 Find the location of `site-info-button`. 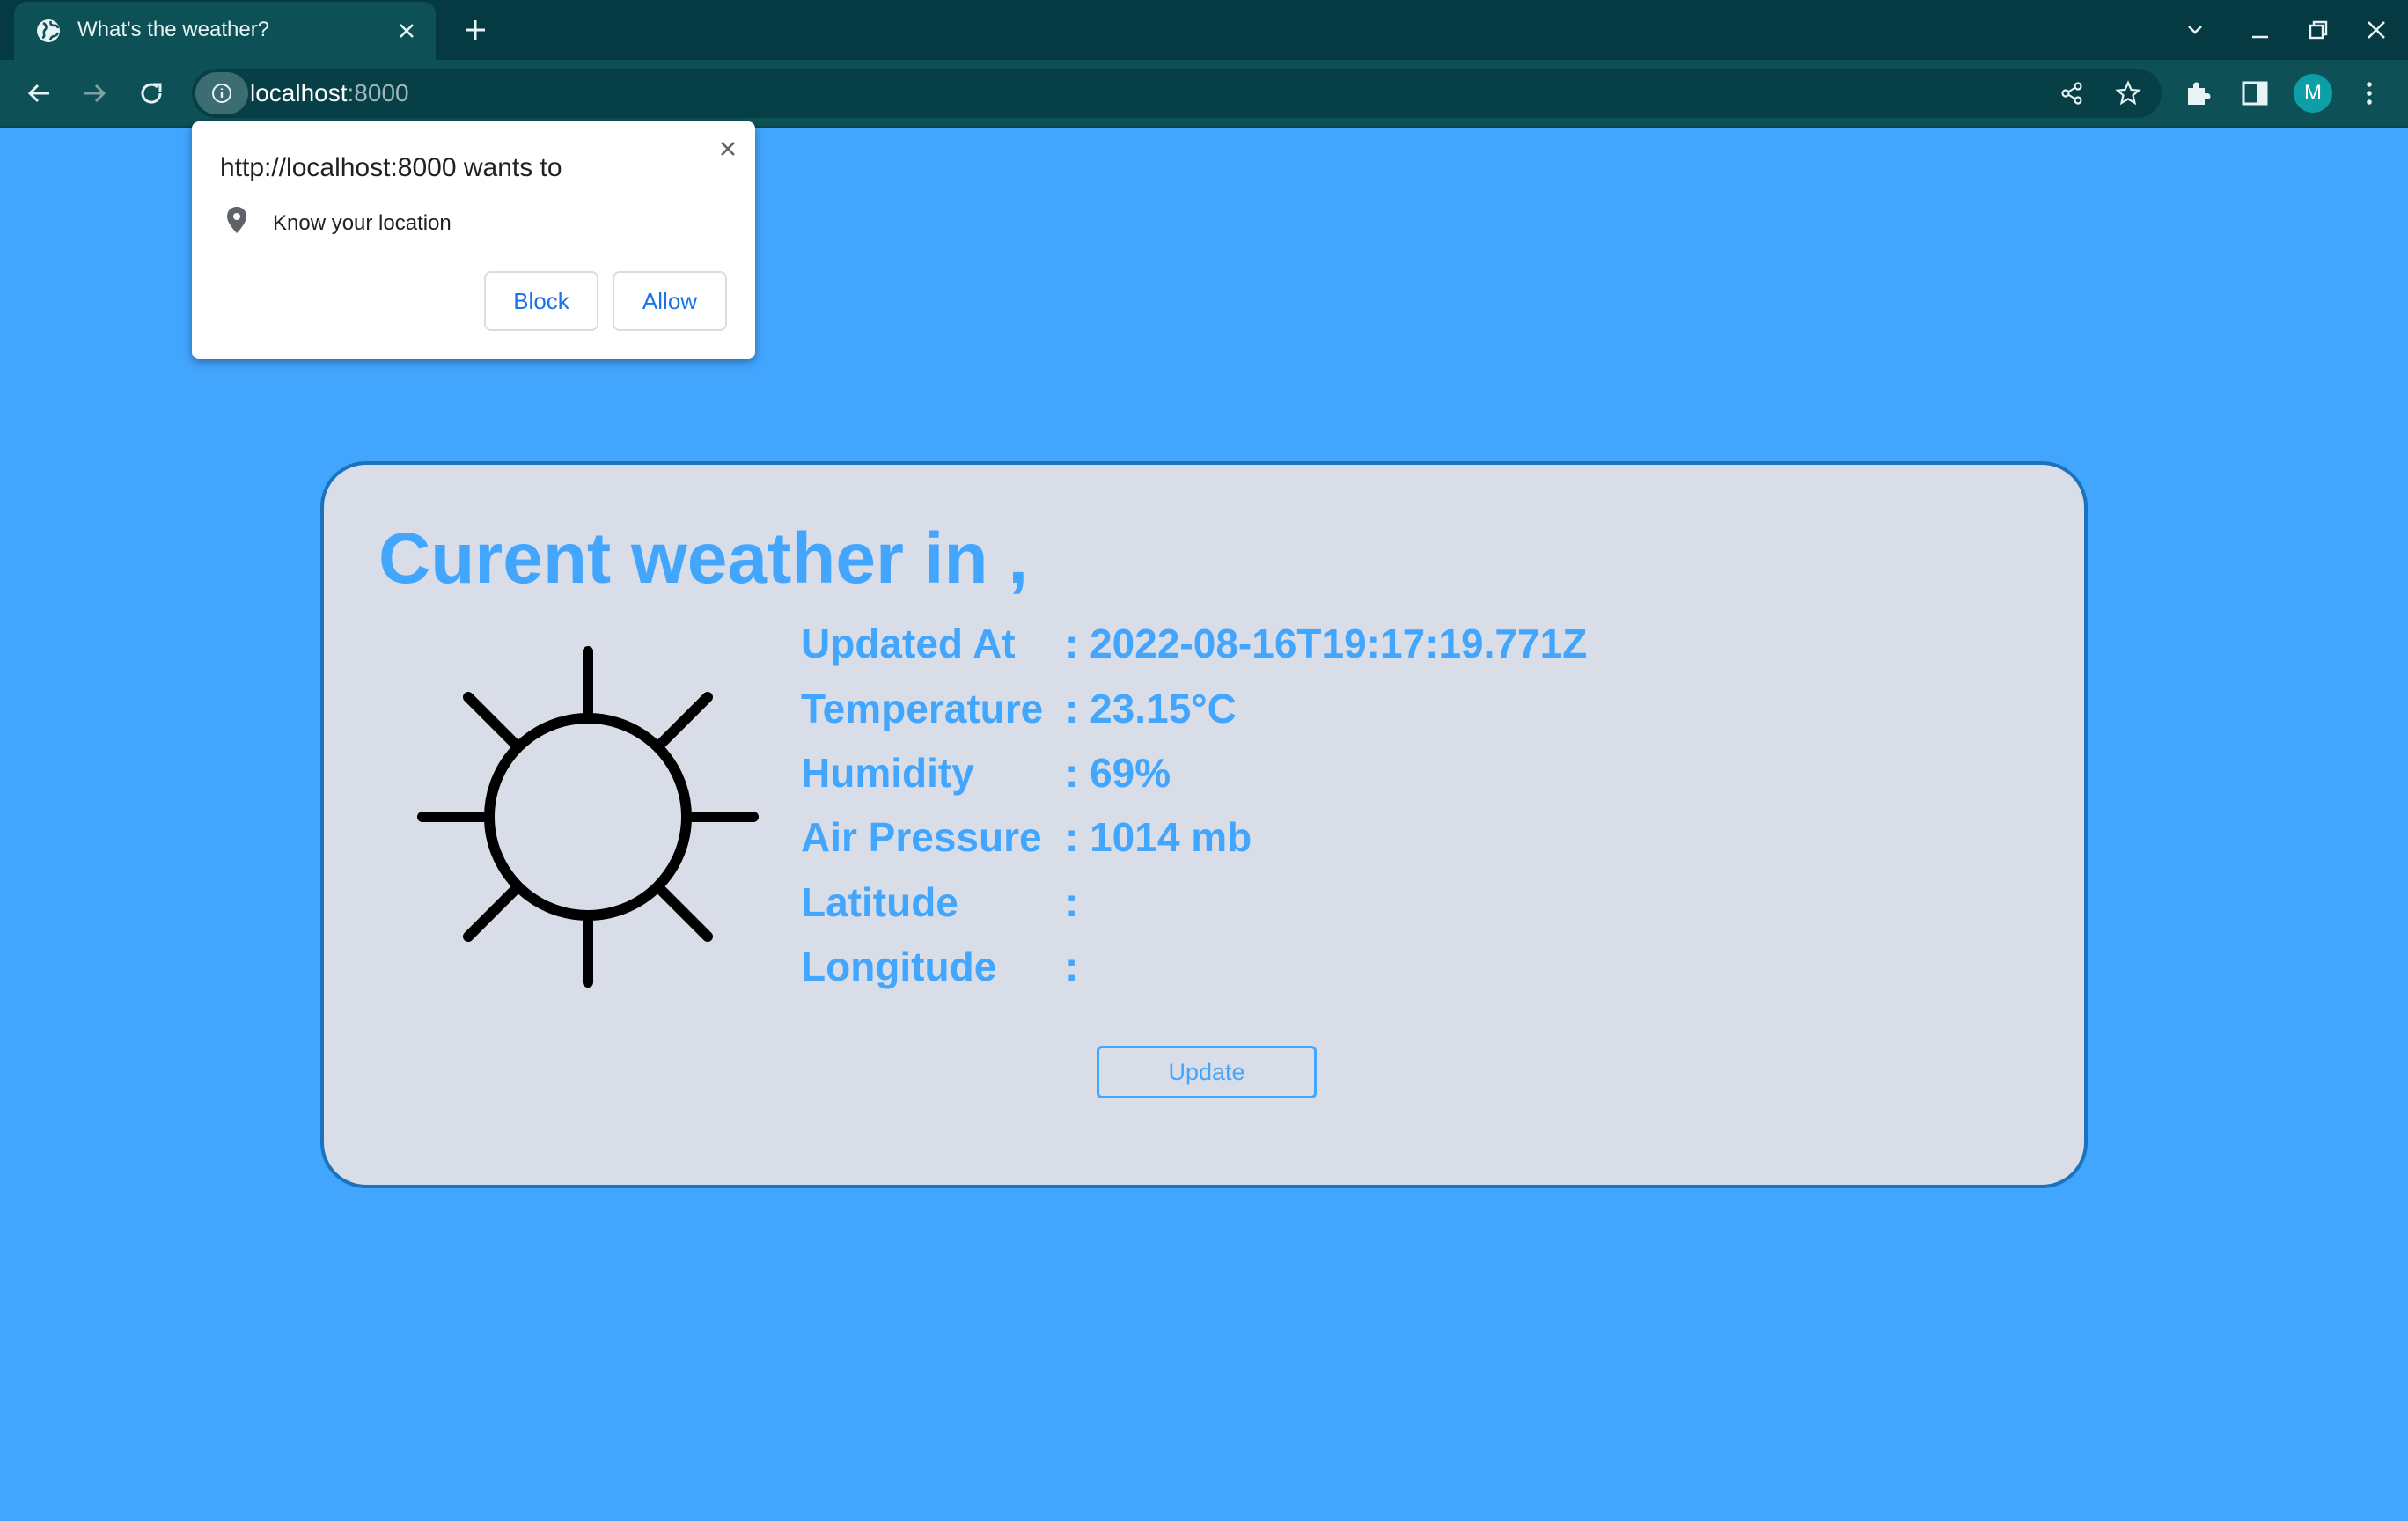

site-info-button is located at coordinates (221, 93).